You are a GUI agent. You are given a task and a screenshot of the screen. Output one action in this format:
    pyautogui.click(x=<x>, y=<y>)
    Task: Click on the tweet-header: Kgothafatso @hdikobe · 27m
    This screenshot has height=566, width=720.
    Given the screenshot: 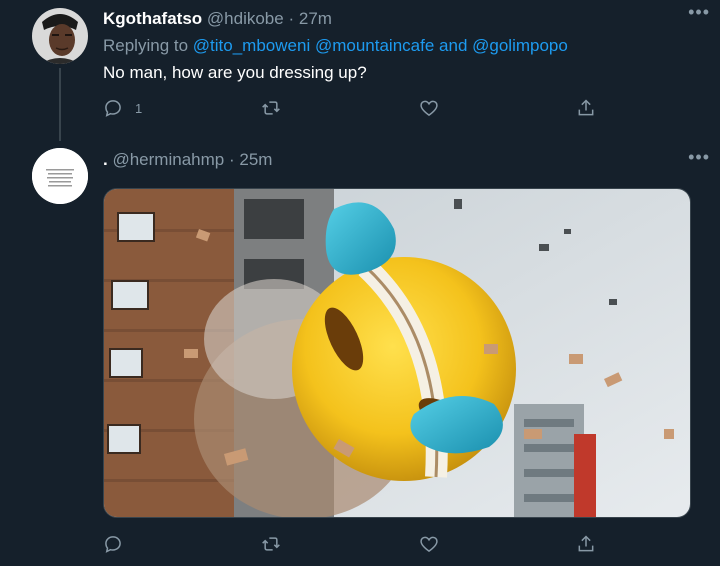 What is the action you would take?
    pyautogui.click(x=400, y=19)
    